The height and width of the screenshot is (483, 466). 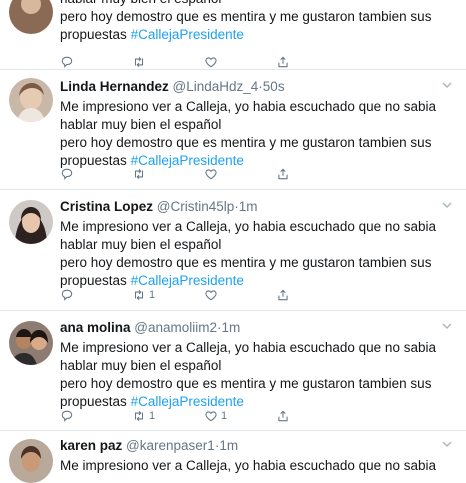 I want to click on like-button: 1, so click(x=215, y=416).